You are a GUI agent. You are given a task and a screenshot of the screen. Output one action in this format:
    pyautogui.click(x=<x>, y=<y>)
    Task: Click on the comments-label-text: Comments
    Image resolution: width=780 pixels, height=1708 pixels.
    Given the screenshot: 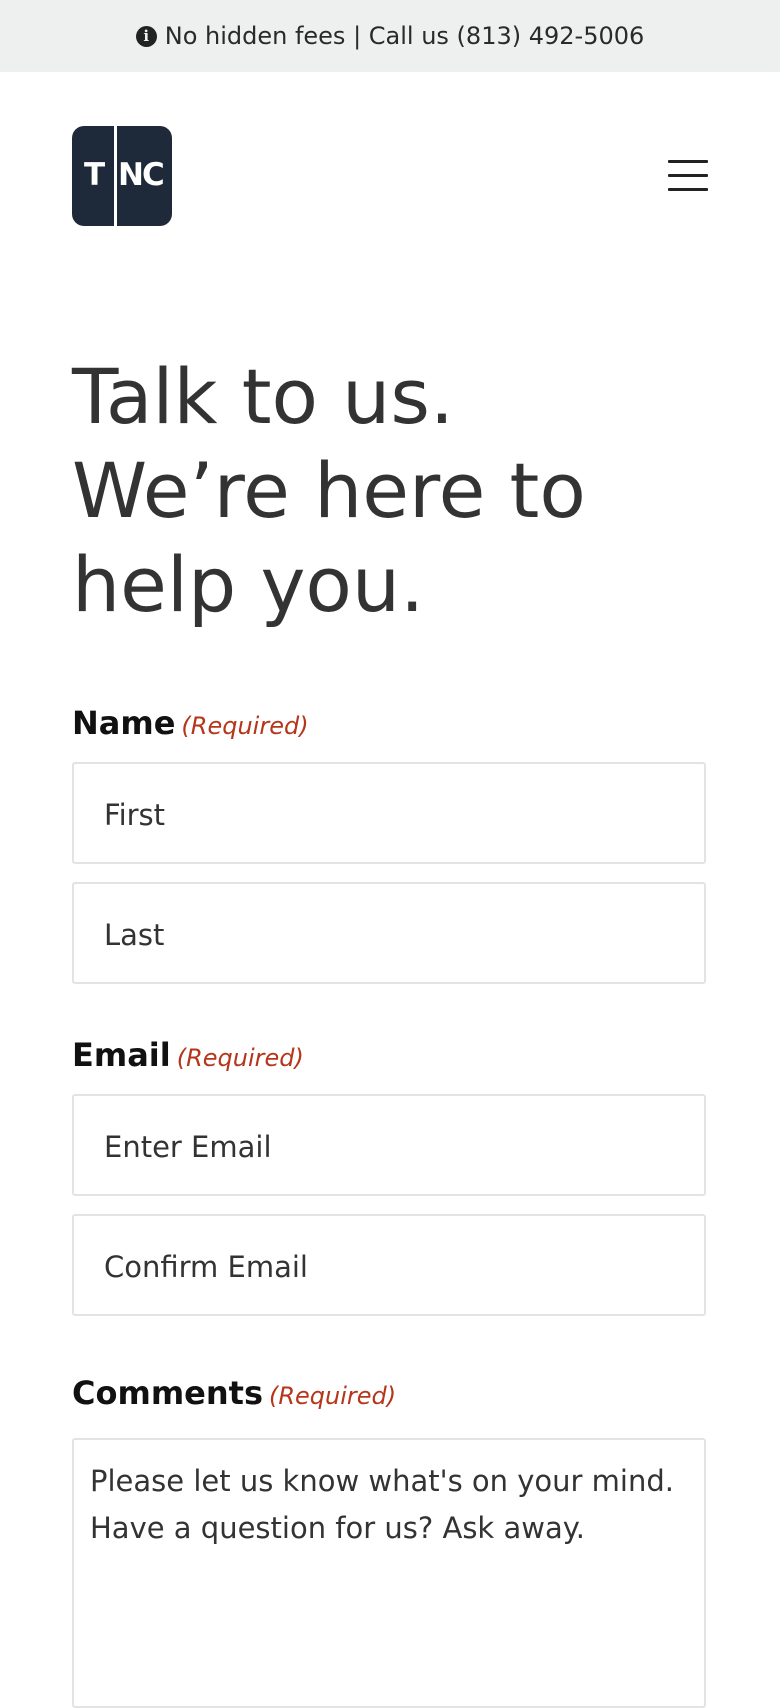 What is the action you would take?
    pyautogui.click(x=167, y=1393)
    